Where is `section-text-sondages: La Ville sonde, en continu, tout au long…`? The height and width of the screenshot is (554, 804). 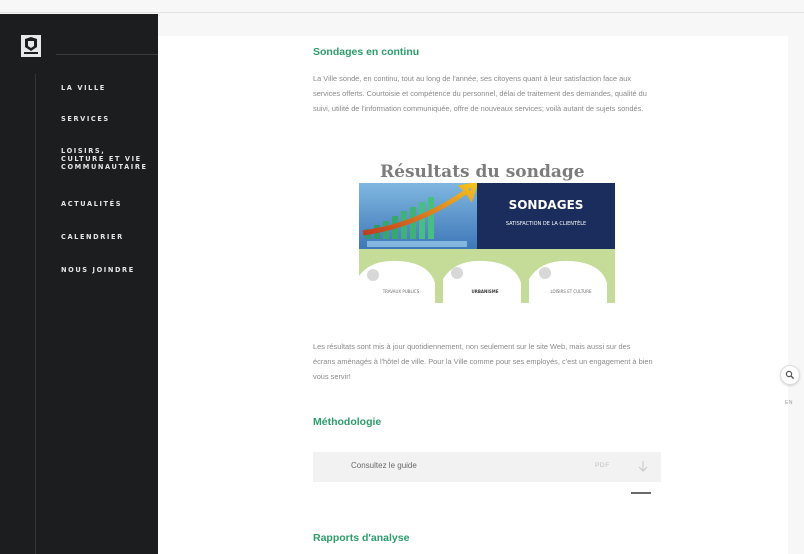 section-text-sondages: La Ville sonde, en continu, tout au long… is located at coordinates (480, 93).